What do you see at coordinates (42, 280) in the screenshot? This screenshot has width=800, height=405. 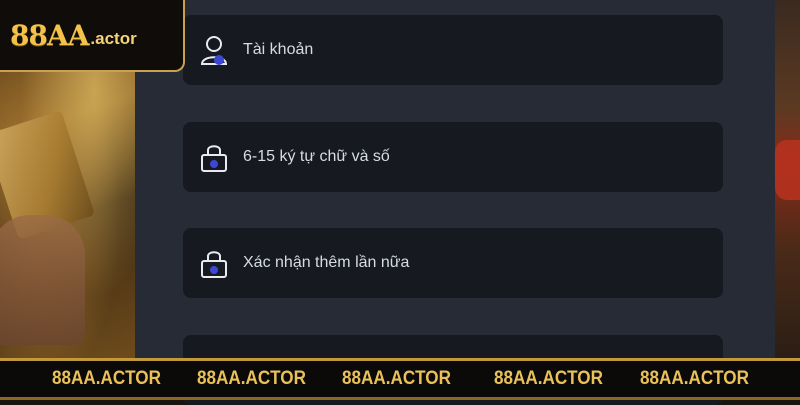 I see `dealer-arm-image` at bounding box center [42, 280].